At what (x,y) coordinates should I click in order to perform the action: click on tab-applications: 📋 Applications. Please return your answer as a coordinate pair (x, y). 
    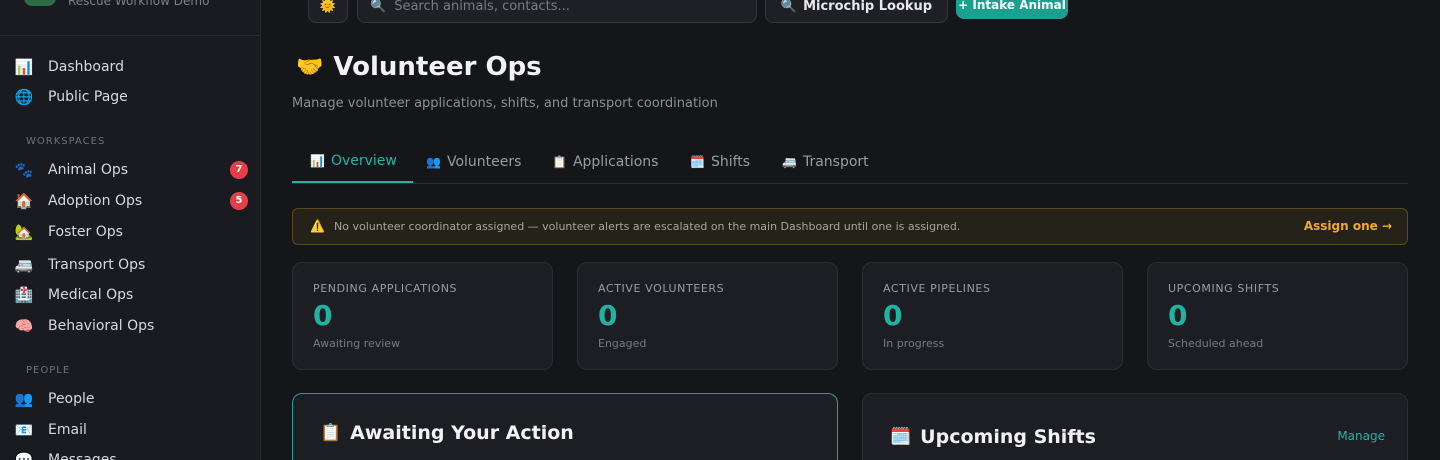
    Looking at the image, I should click on (605, 161).